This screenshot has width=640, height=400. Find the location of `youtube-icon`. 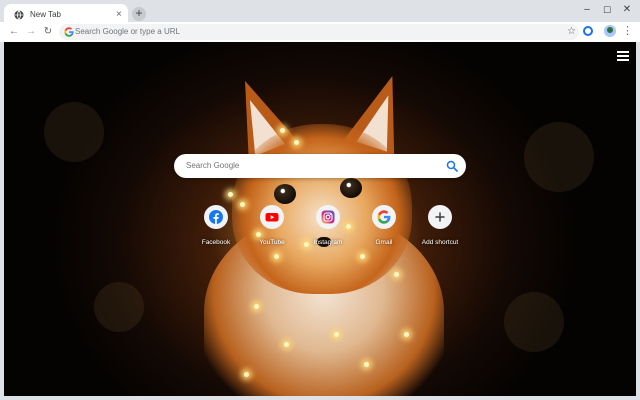

youtube-icon is located at coordinates (272, 217).